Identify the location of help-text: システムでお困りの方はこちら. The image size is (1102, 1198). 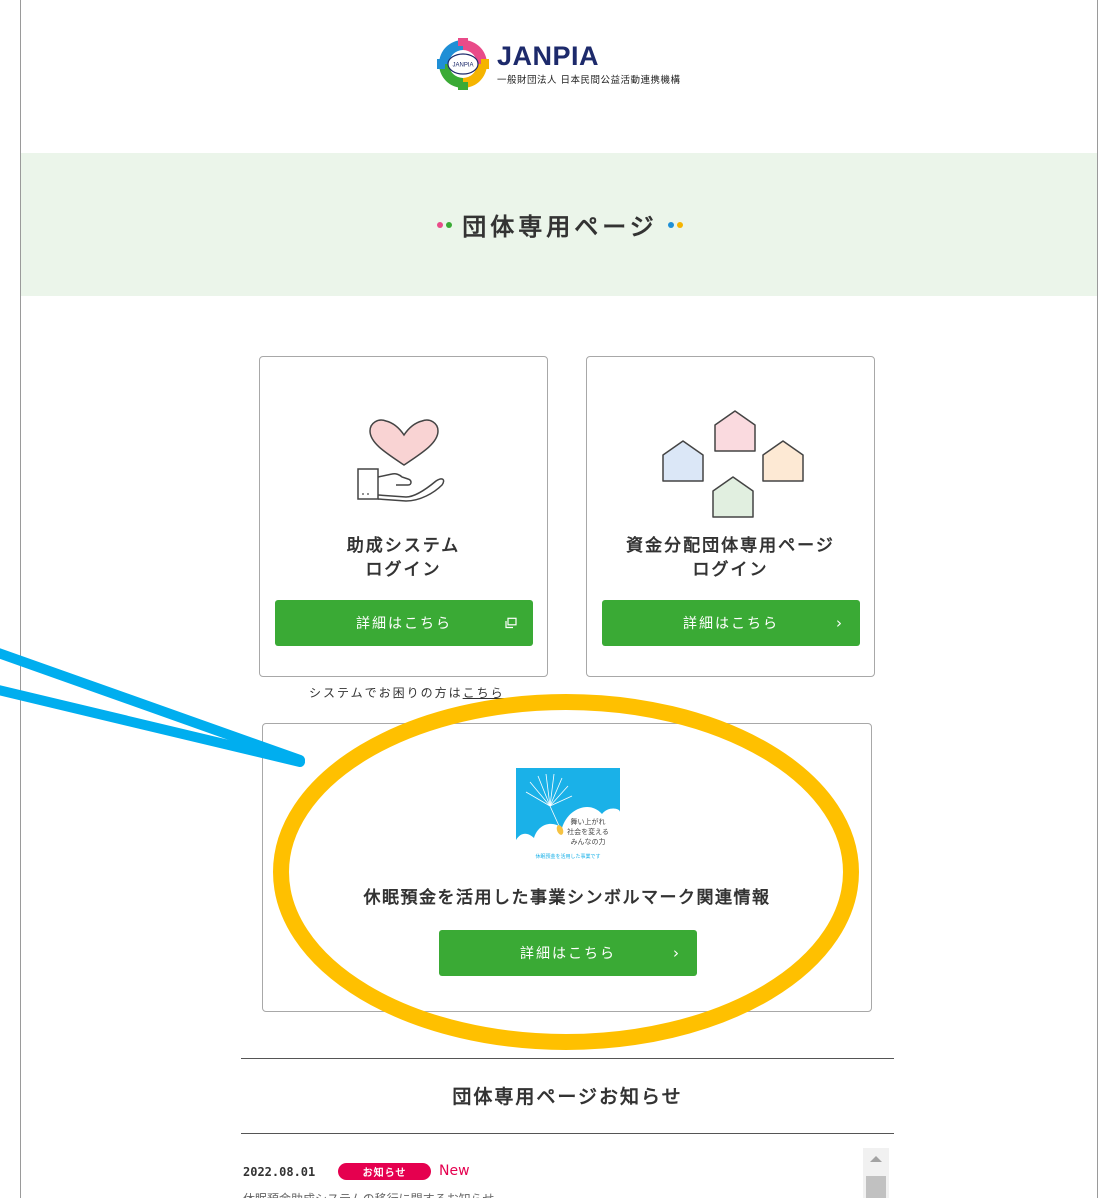
(407, 692).